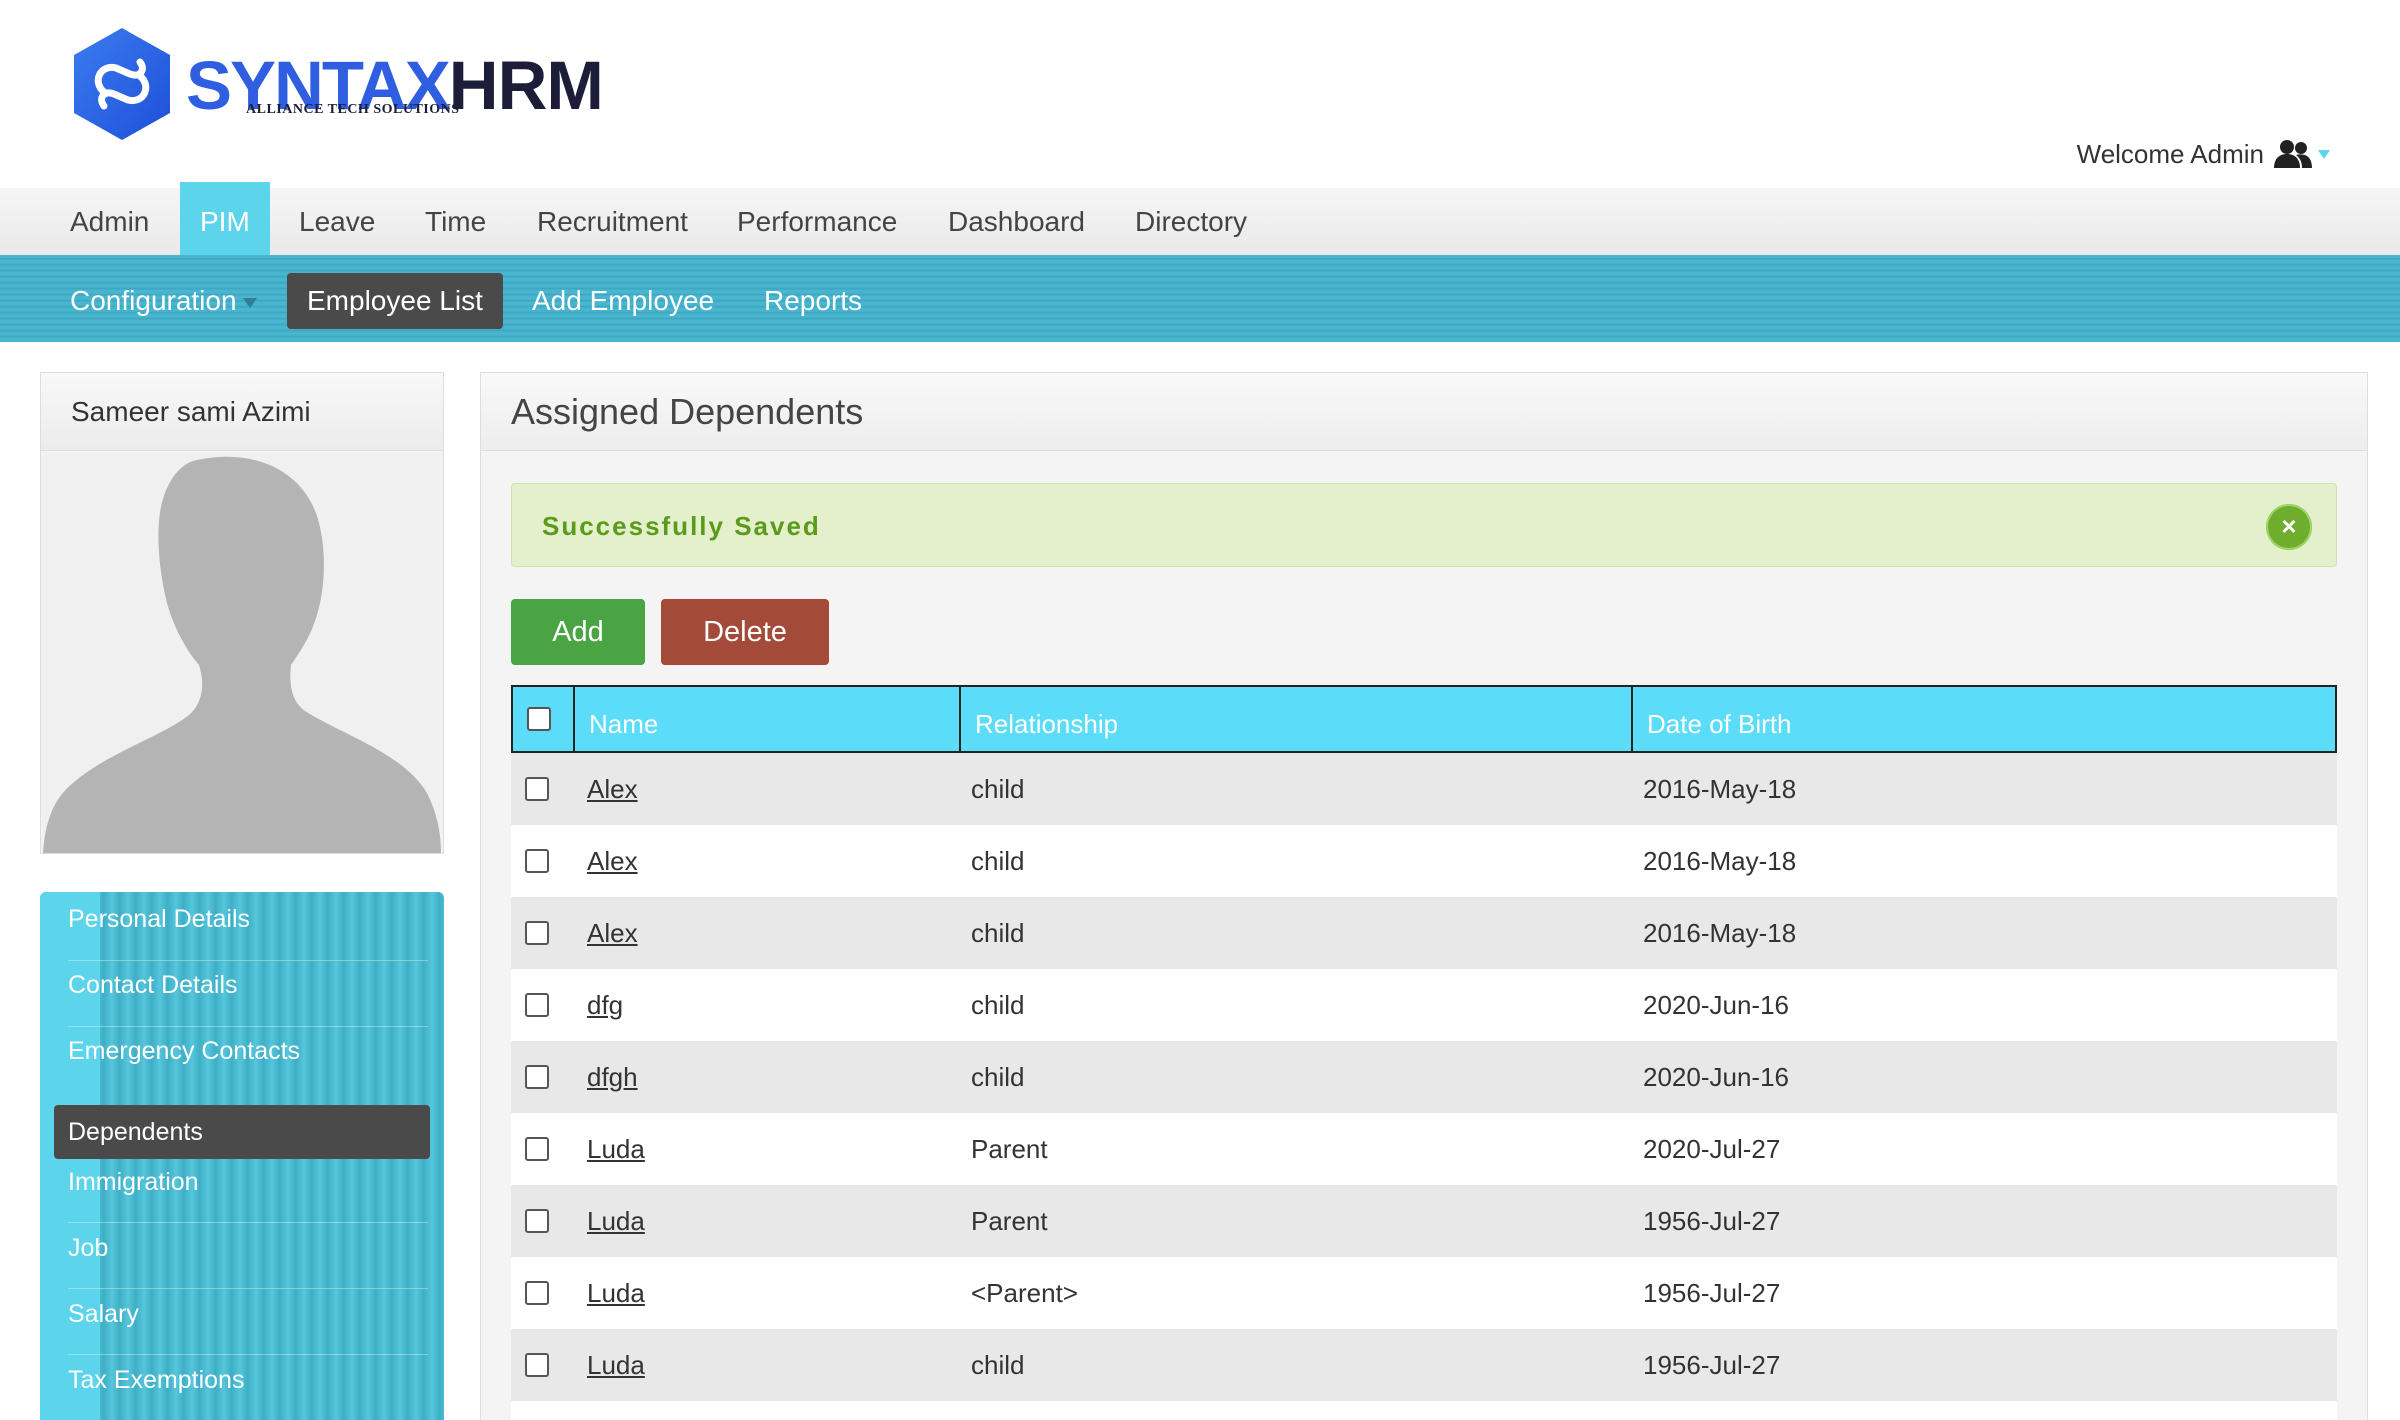  I want to click on dependent-name-link: dfgh, so click(612, 1077).